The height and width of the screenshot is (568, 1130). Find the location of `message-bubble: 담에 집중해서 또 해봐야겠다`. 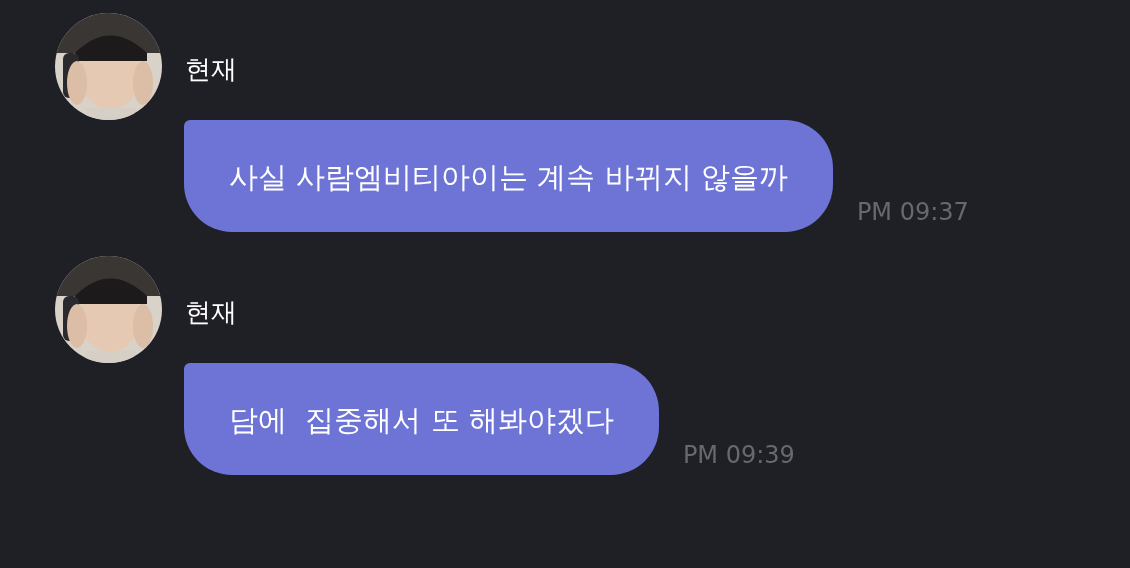

message-bubble: 담에 집중해서 또 해봐야겠다 is located at coordinates (421, 419).